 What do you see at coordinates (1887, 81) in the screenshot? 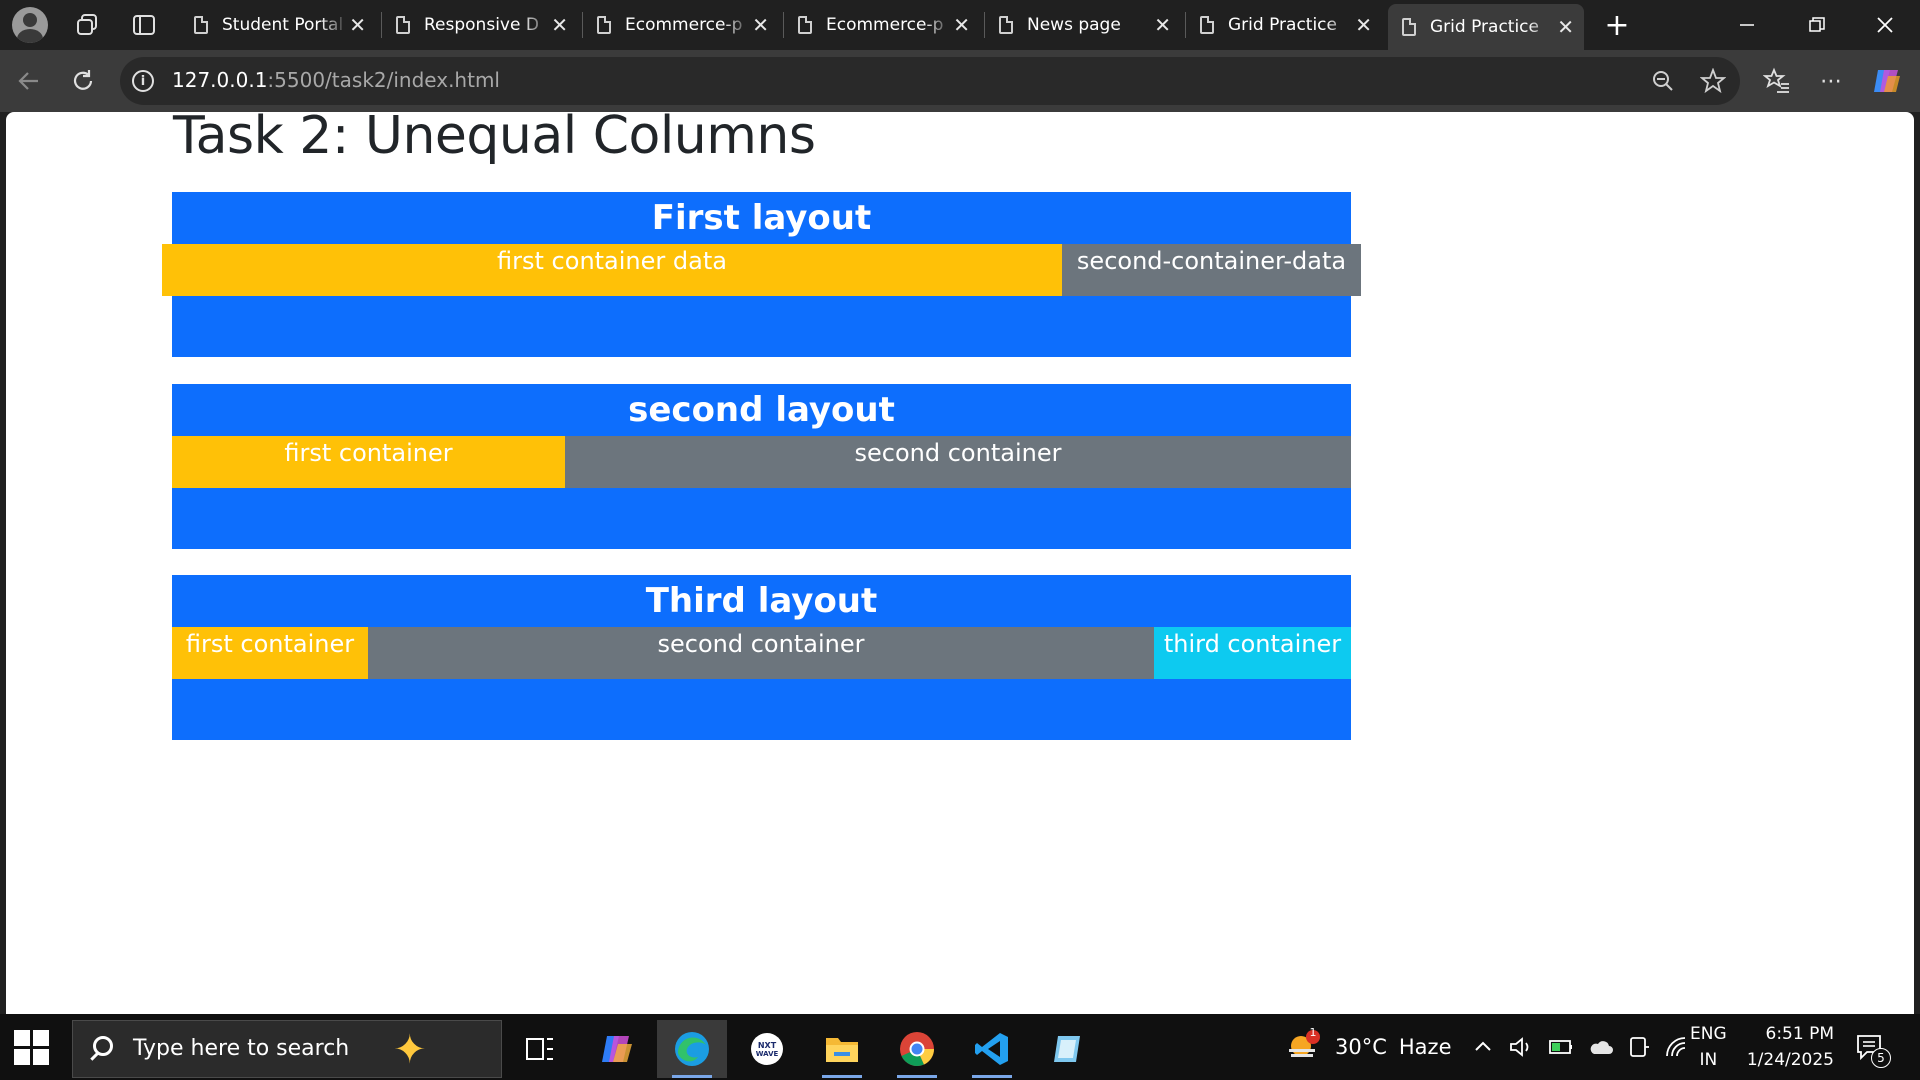
I see `copilot-icon` at bounding box center [1887, 81].